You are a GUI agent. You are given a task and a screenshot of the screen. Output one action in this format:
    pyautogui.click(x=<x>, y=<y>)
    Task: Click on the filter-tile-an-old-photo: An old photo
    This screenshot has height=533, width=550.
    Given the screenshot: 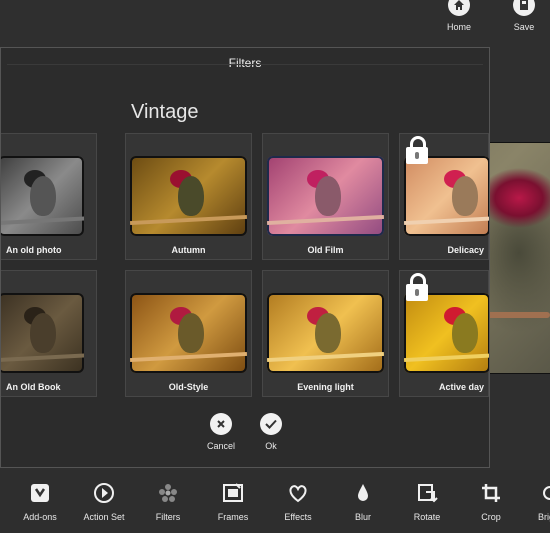 What is the action you would take?
    pyautogui.click(x=49, y=196)
    